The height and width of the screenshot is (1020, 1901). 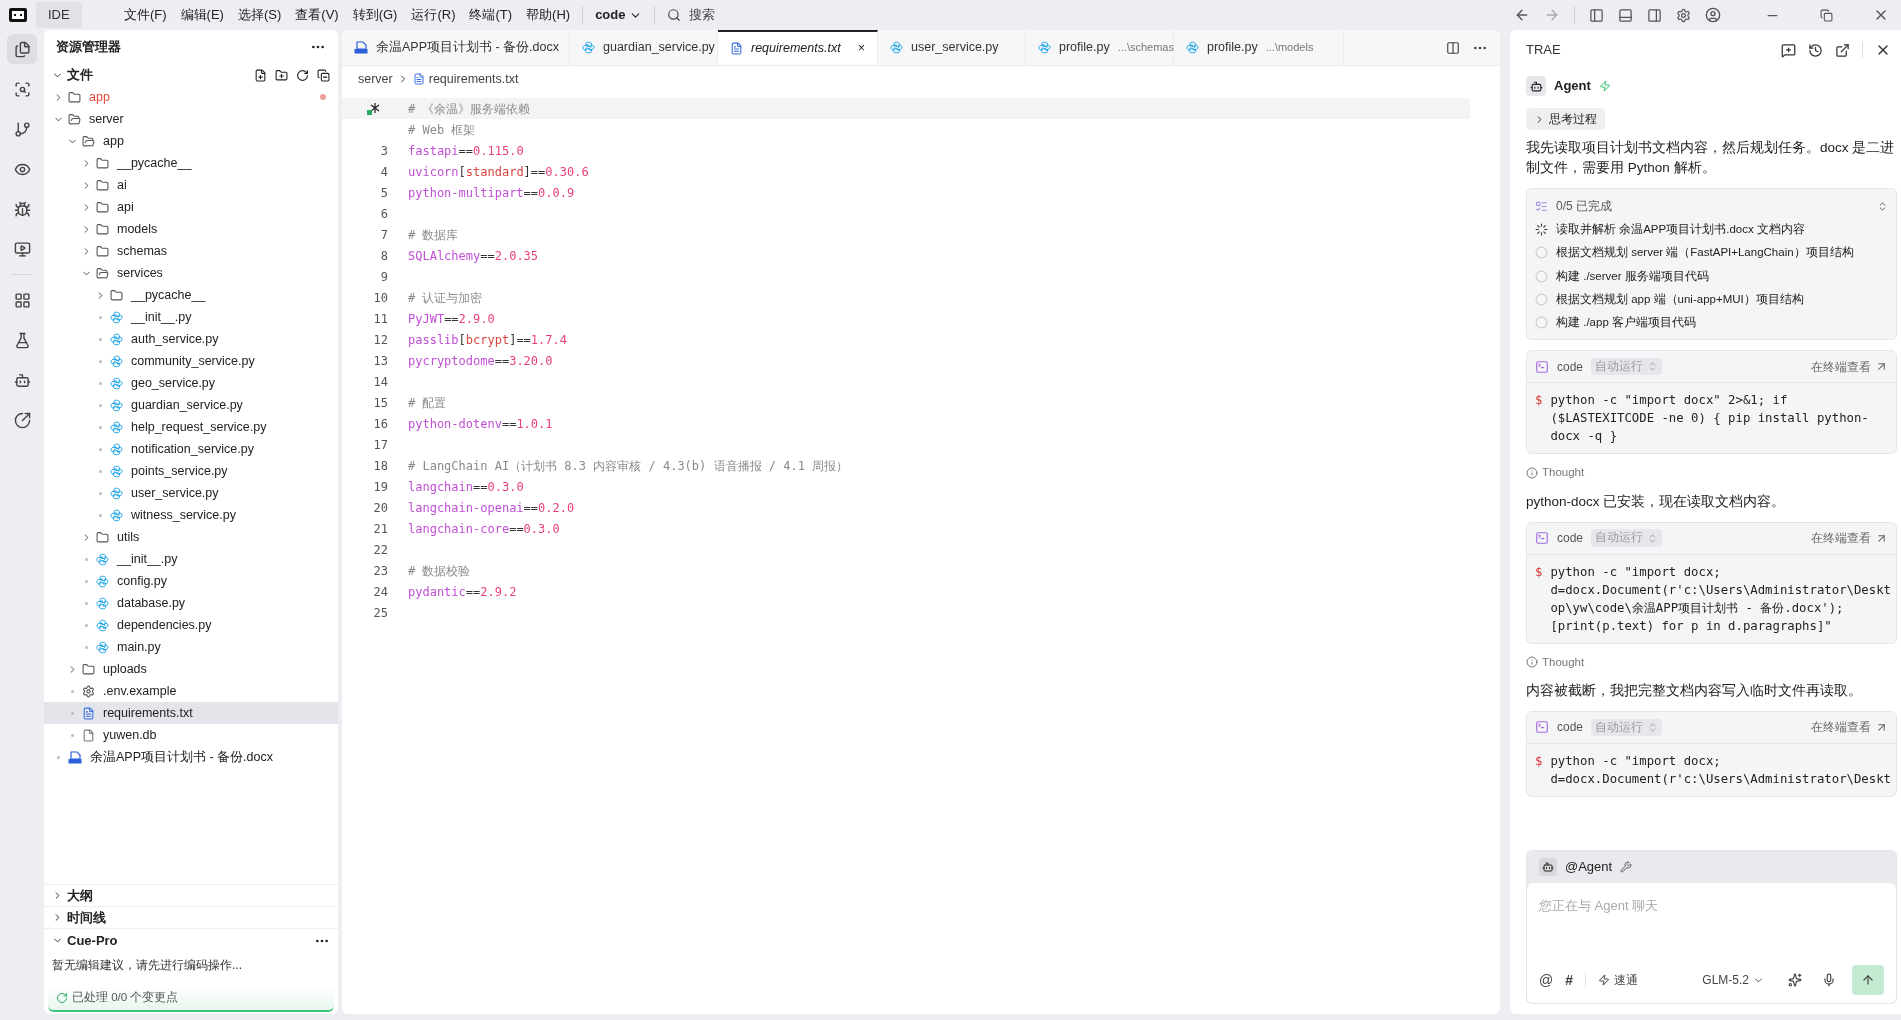 I want to click on editor-tab: requirements.txt ×, so click(x=798, y=47).